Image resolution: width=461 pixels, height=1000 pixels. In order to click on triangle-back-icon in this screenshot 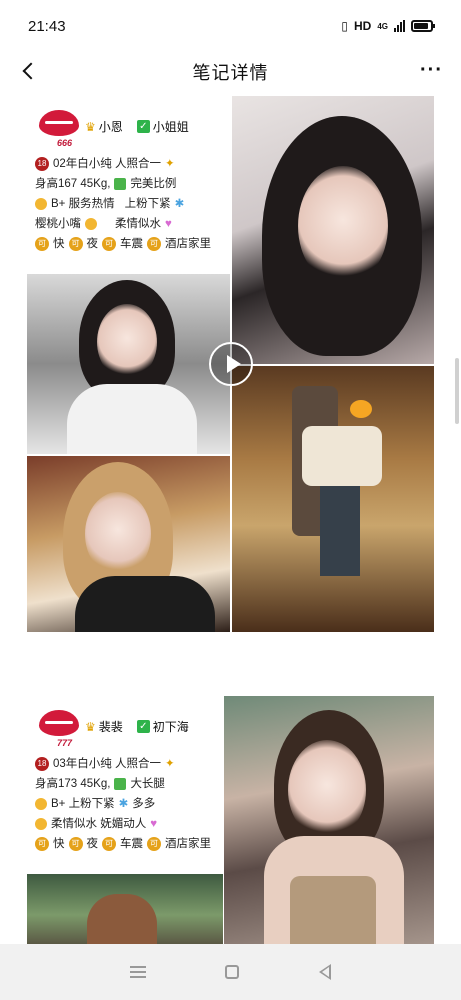, I will do `click(325, 972)`.